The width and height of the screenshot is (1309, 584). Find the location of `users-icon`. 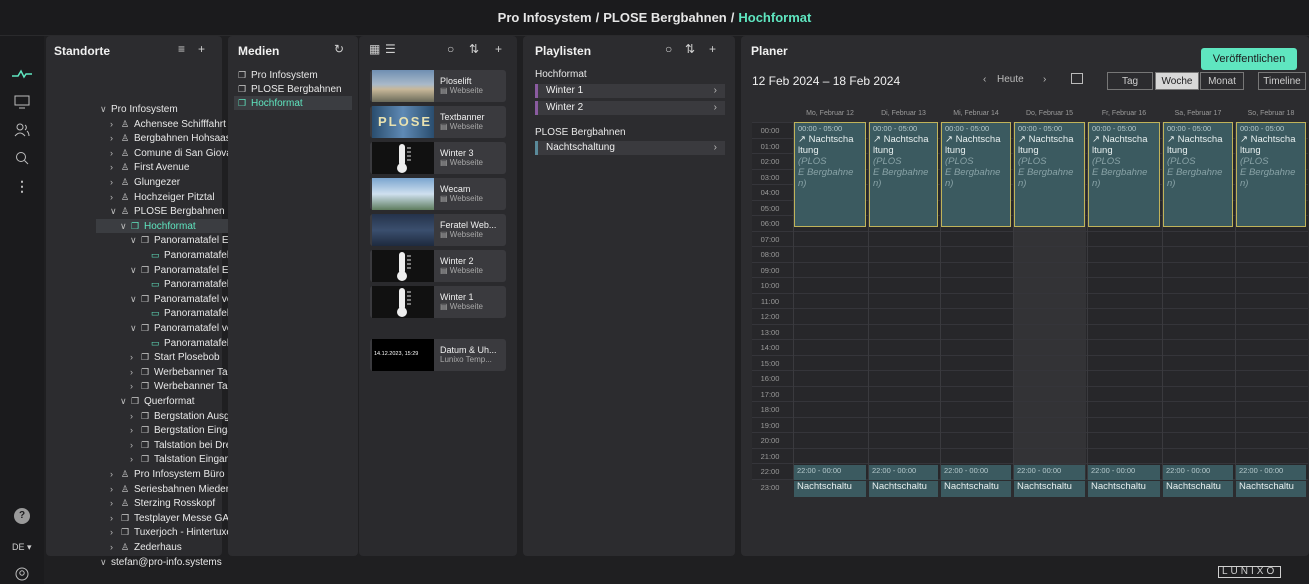

users-icon is located at coordinates (22, 130).